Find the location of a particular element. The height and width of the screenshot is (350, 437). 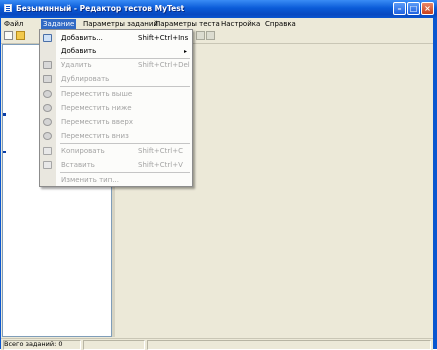

menu-item-label: Переместить вниз is located at coordinates (95, 136).